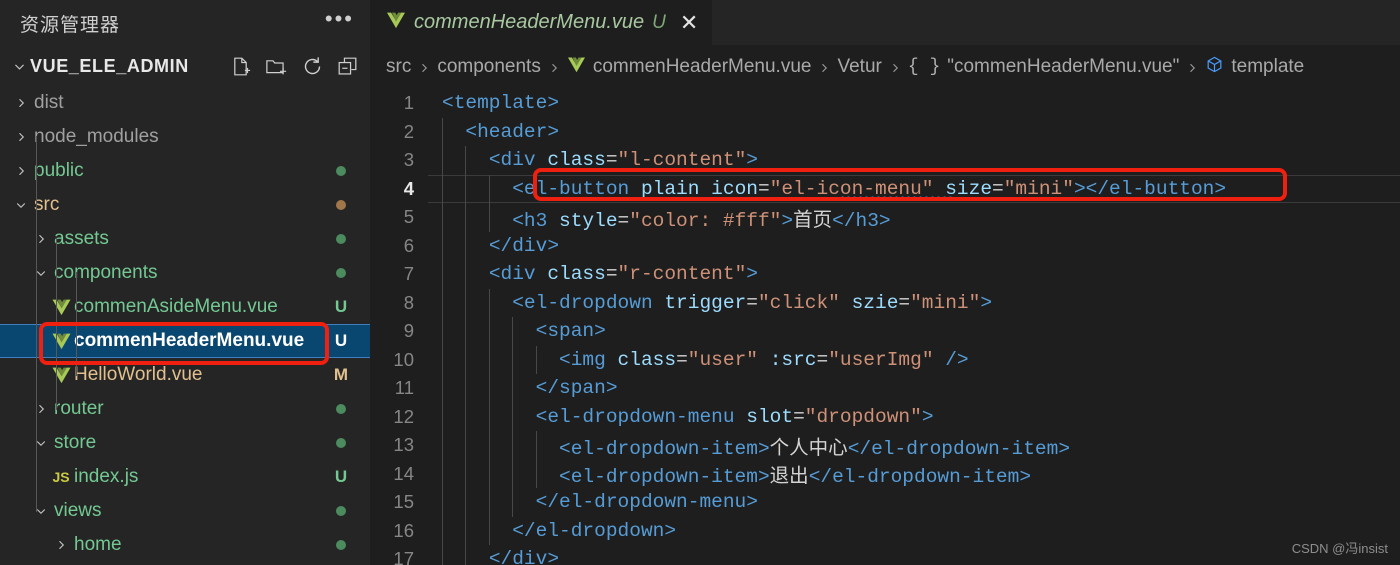 The width and height of the screenshot is (1400, 565). I want to click on watermark: CSDN @冯insist, so click(1339, 548).